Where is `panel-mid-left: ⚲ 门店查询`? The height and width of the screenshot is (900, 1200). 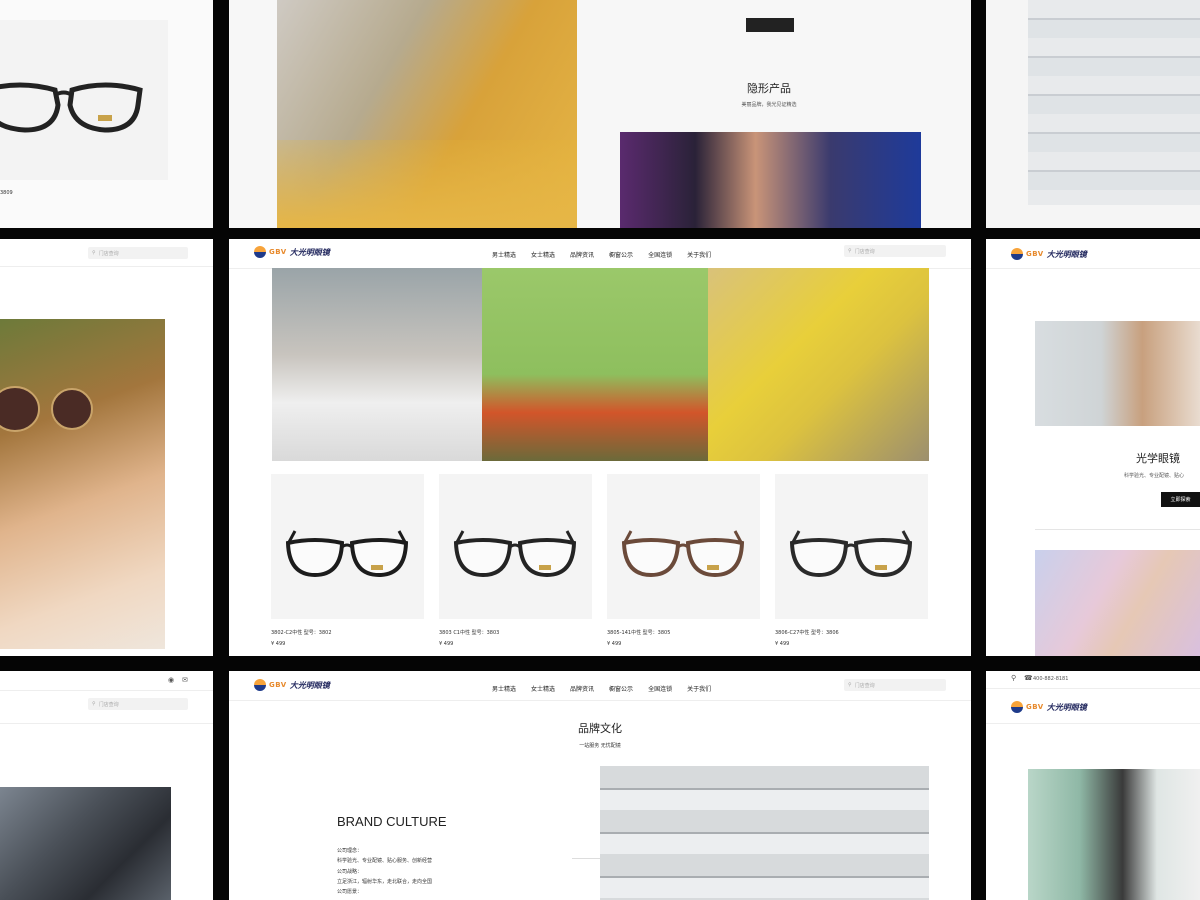
panel-mid-left: ⚲ 门店查询 is located at coordinates (106, 447).